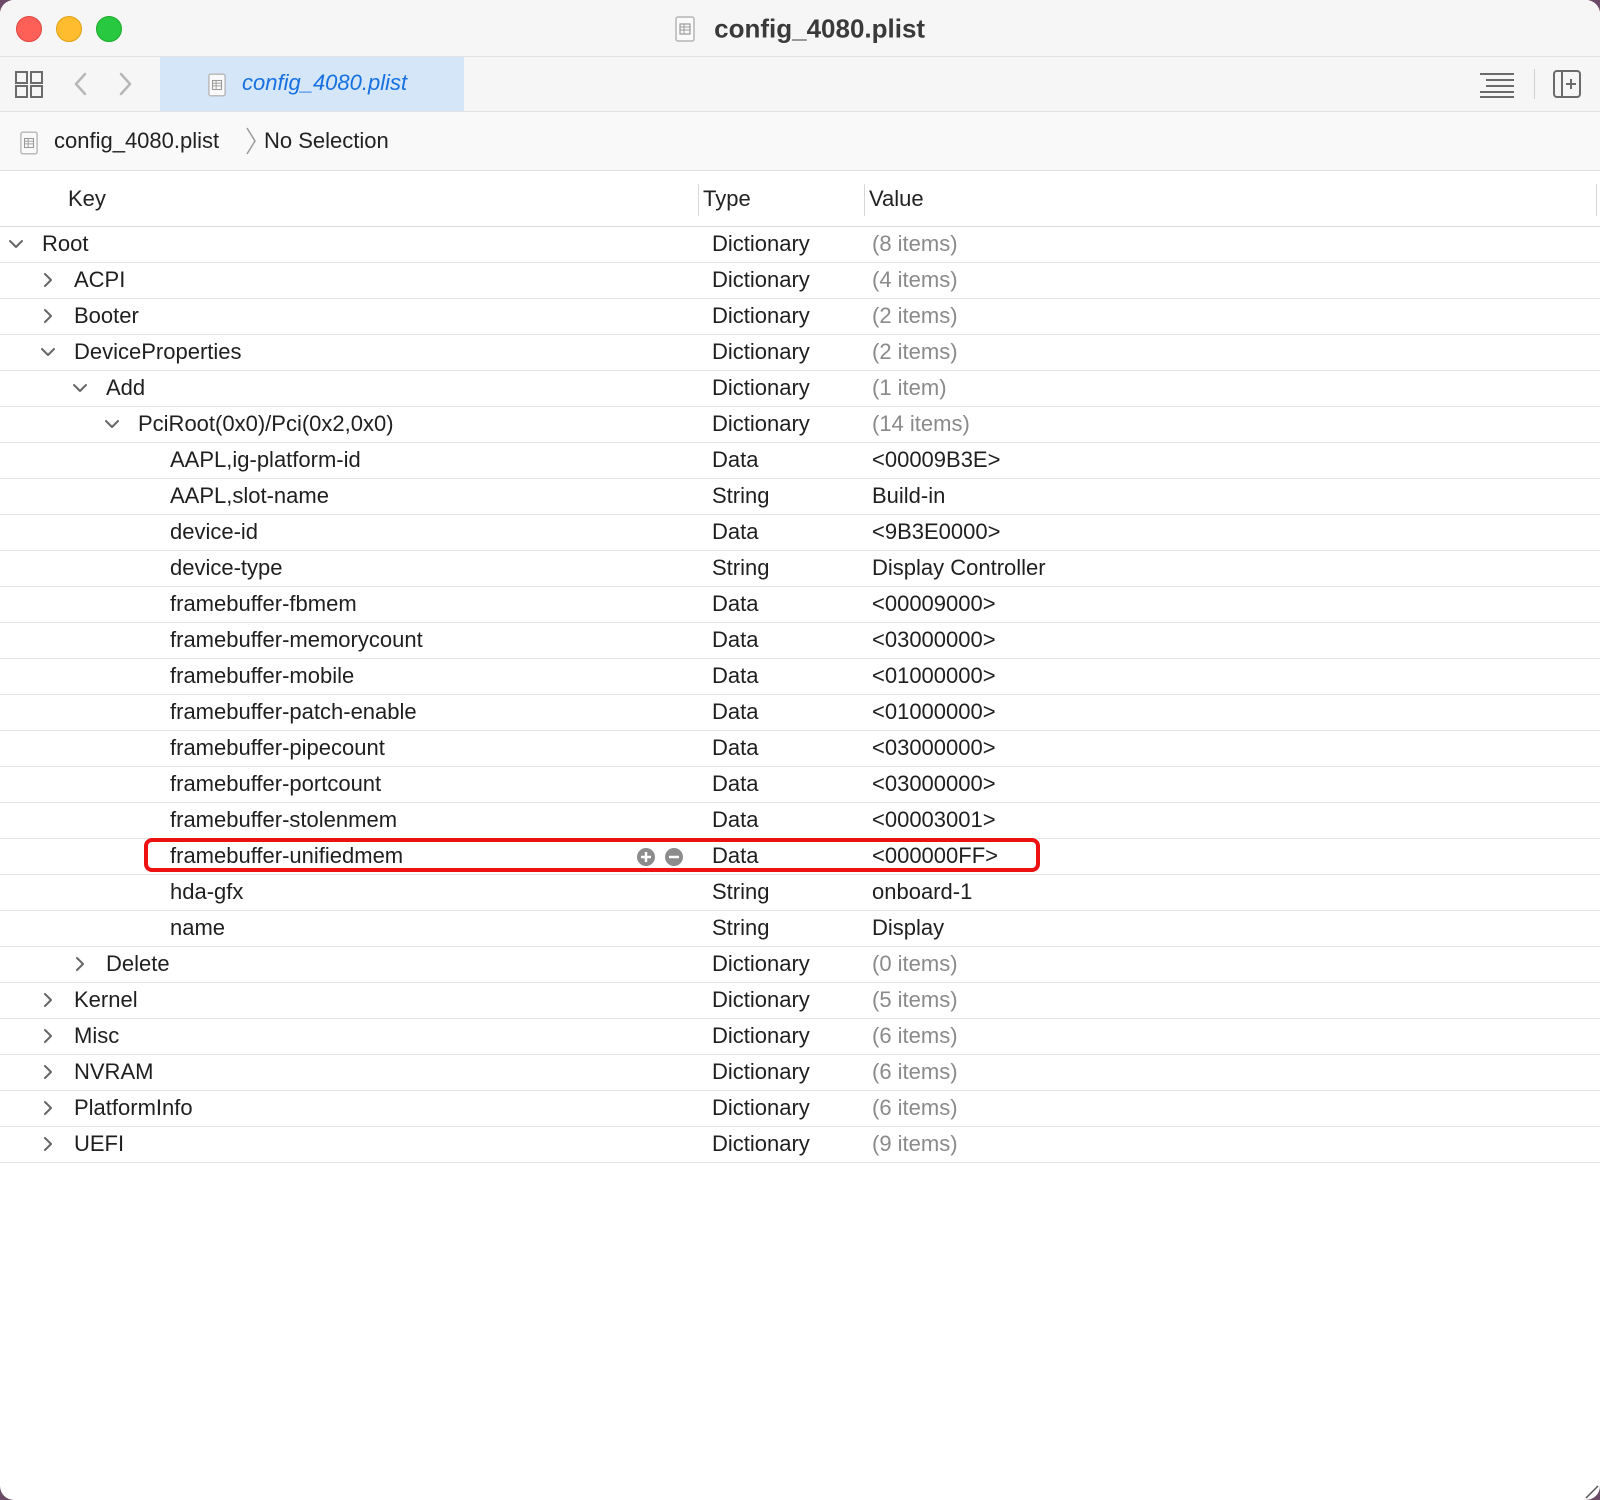  What do you see at coordinates (727, 199) in the screenshot?
I see `column-header-type: Type` at bounding box center [727, 199].